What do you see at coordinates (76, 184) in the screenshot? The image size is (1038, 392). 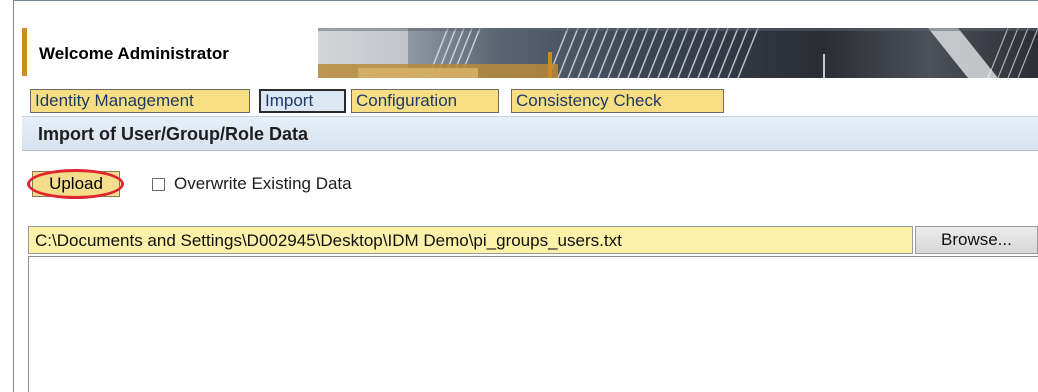 I see `upload-button: Upload` at bounding box center [76, 184].